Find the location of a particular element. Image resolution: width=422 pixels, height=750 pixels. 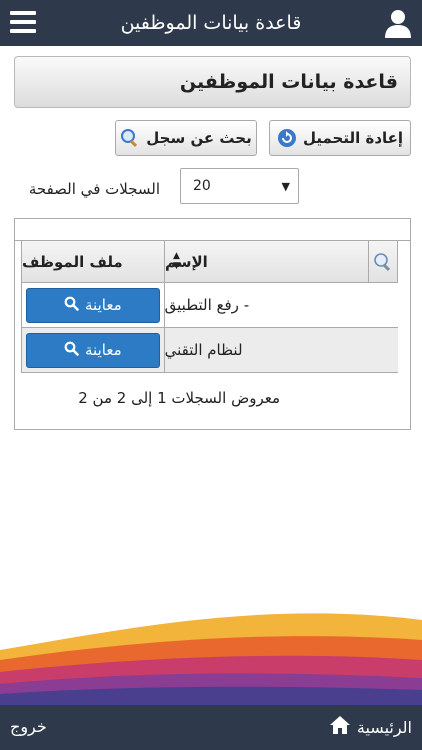

chevron-down-icon: ▼ is located at coordinates (285, 186).